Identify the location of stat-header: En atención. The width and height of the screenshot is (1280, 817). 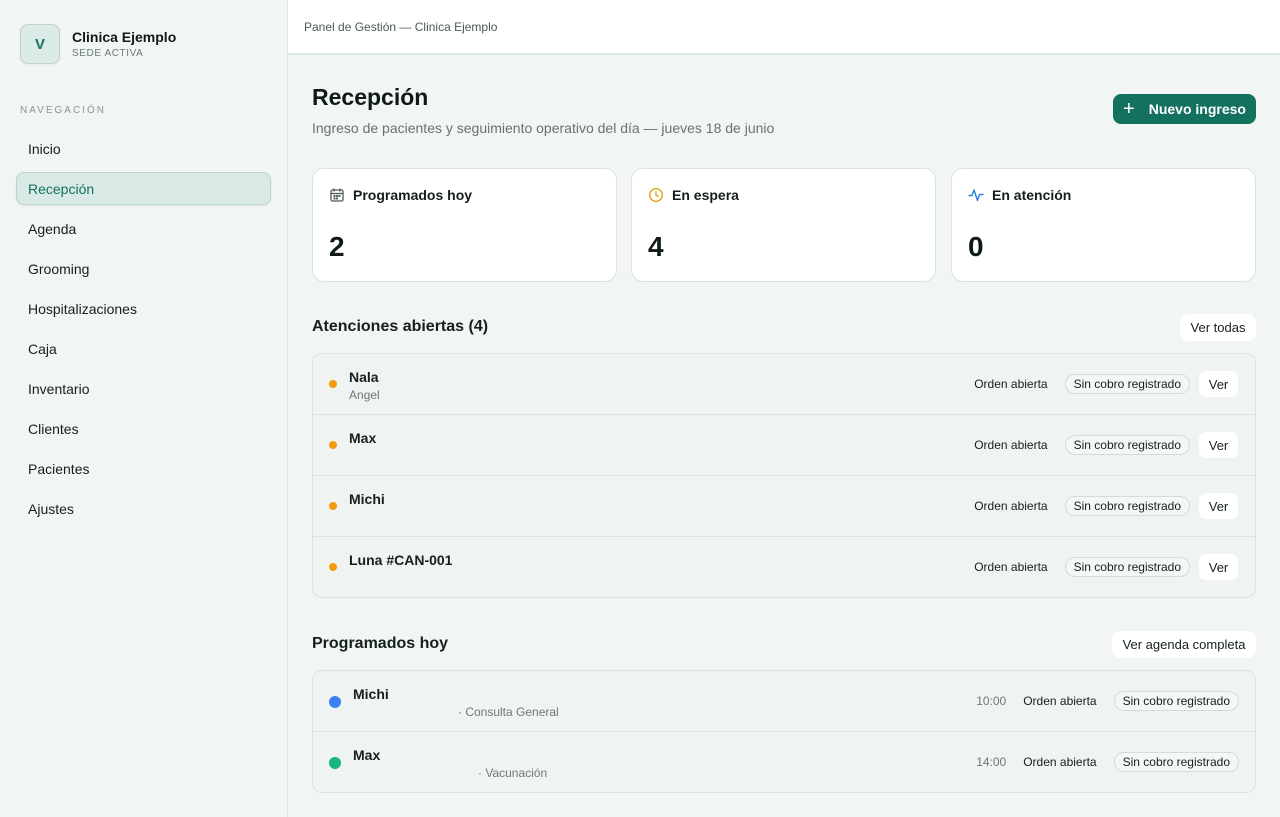
(1019, 195).